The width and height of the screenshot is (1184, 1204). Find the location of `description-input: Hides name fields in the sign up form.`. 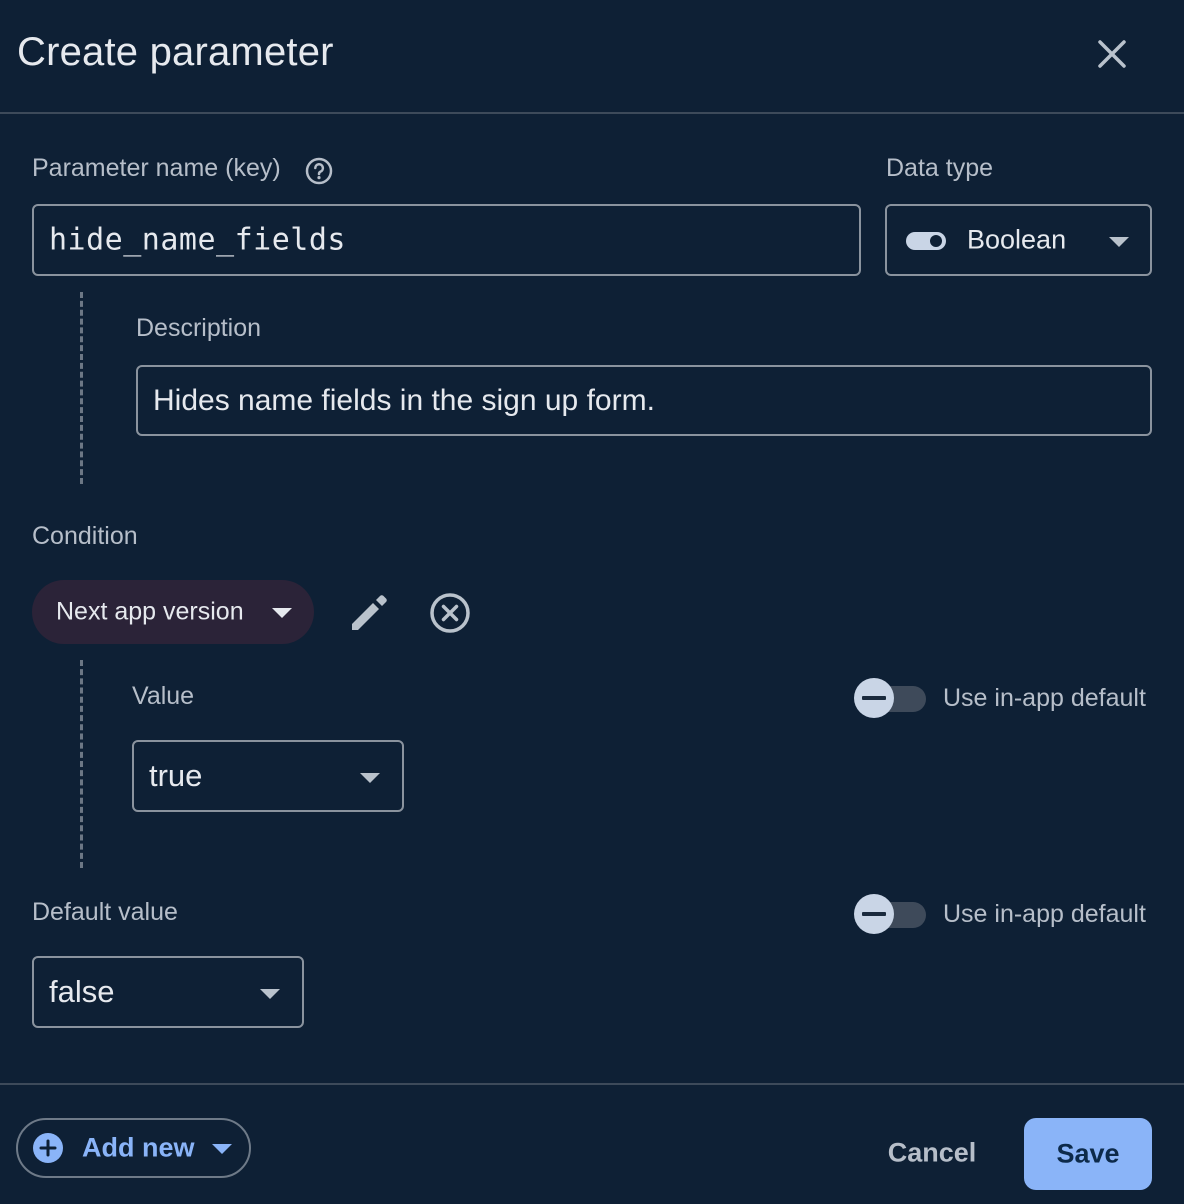

description-input: Hides name fields in the sign up form. is located at coordinates (644, 400).